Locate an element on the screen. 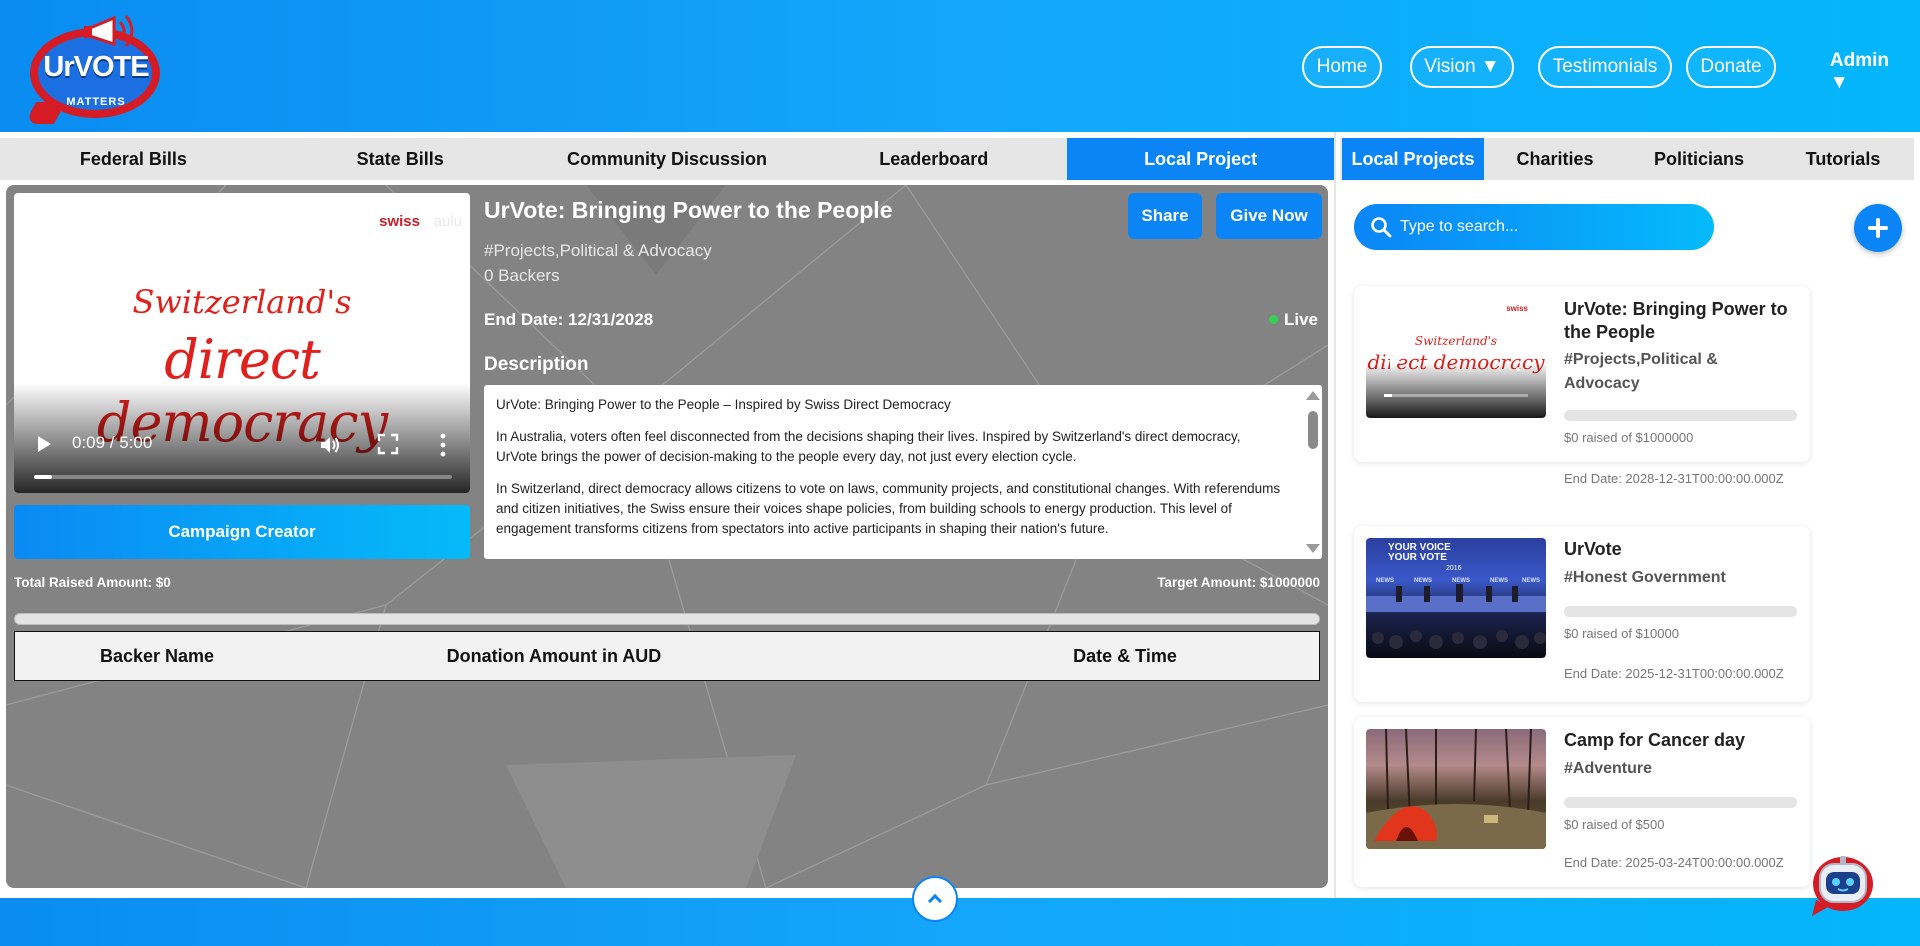  tab-state-bills: State Bills is located at coordinates (400, 159).